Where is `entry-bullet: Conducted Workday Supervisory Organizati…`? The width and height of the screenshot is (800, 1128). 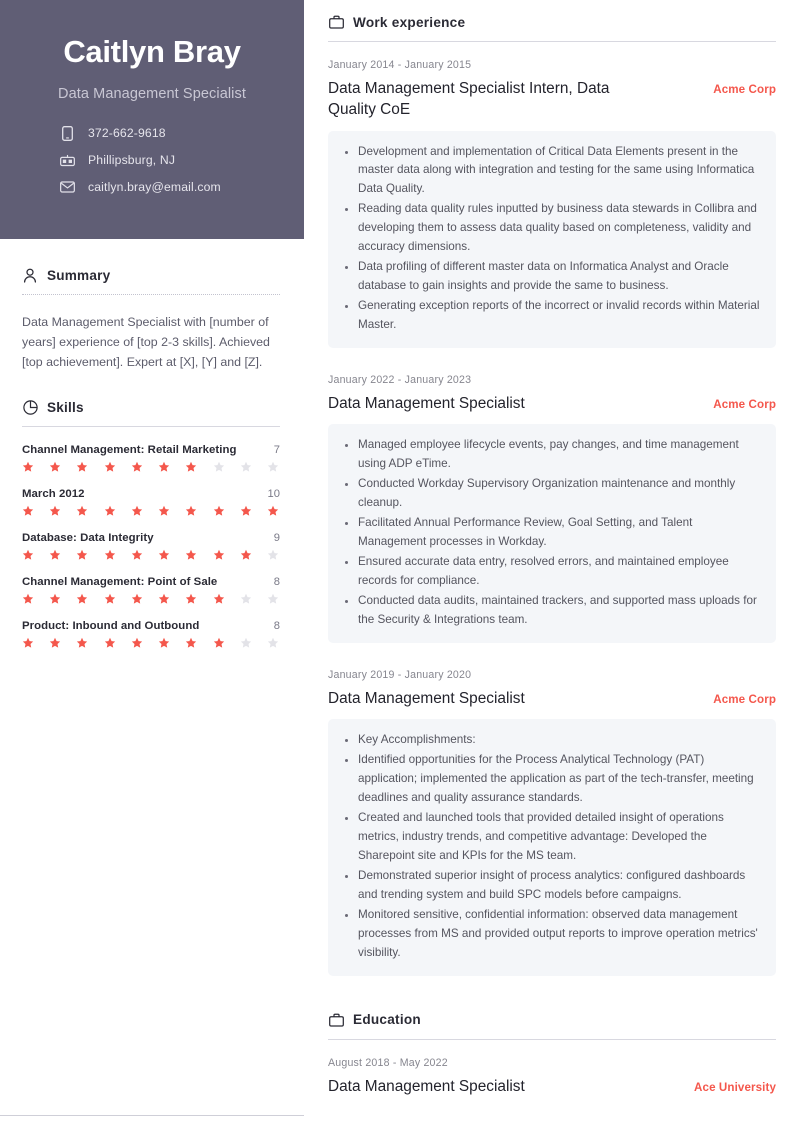
entry-bullet: Conducted Workday Supervisory Organizati… is located at coordinates (551, 494).